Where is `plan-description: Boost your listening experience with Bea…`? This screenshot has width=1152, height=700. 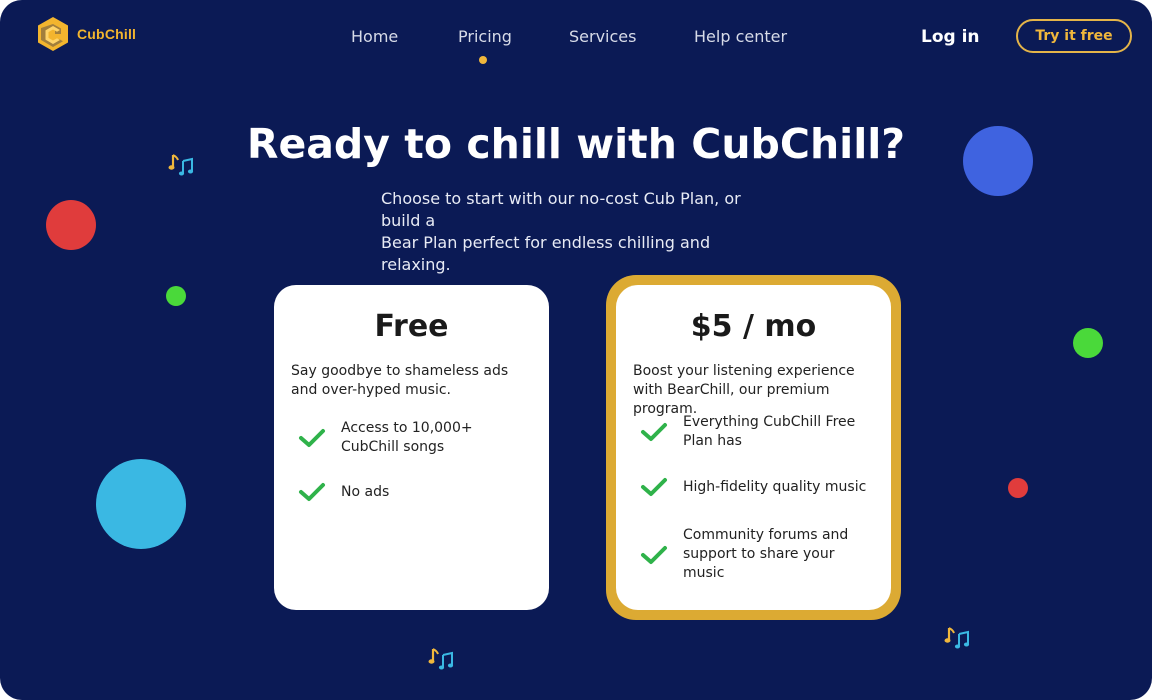 plan-description: Boost your listening experience with Bea… is located at coordinates (744, 390).